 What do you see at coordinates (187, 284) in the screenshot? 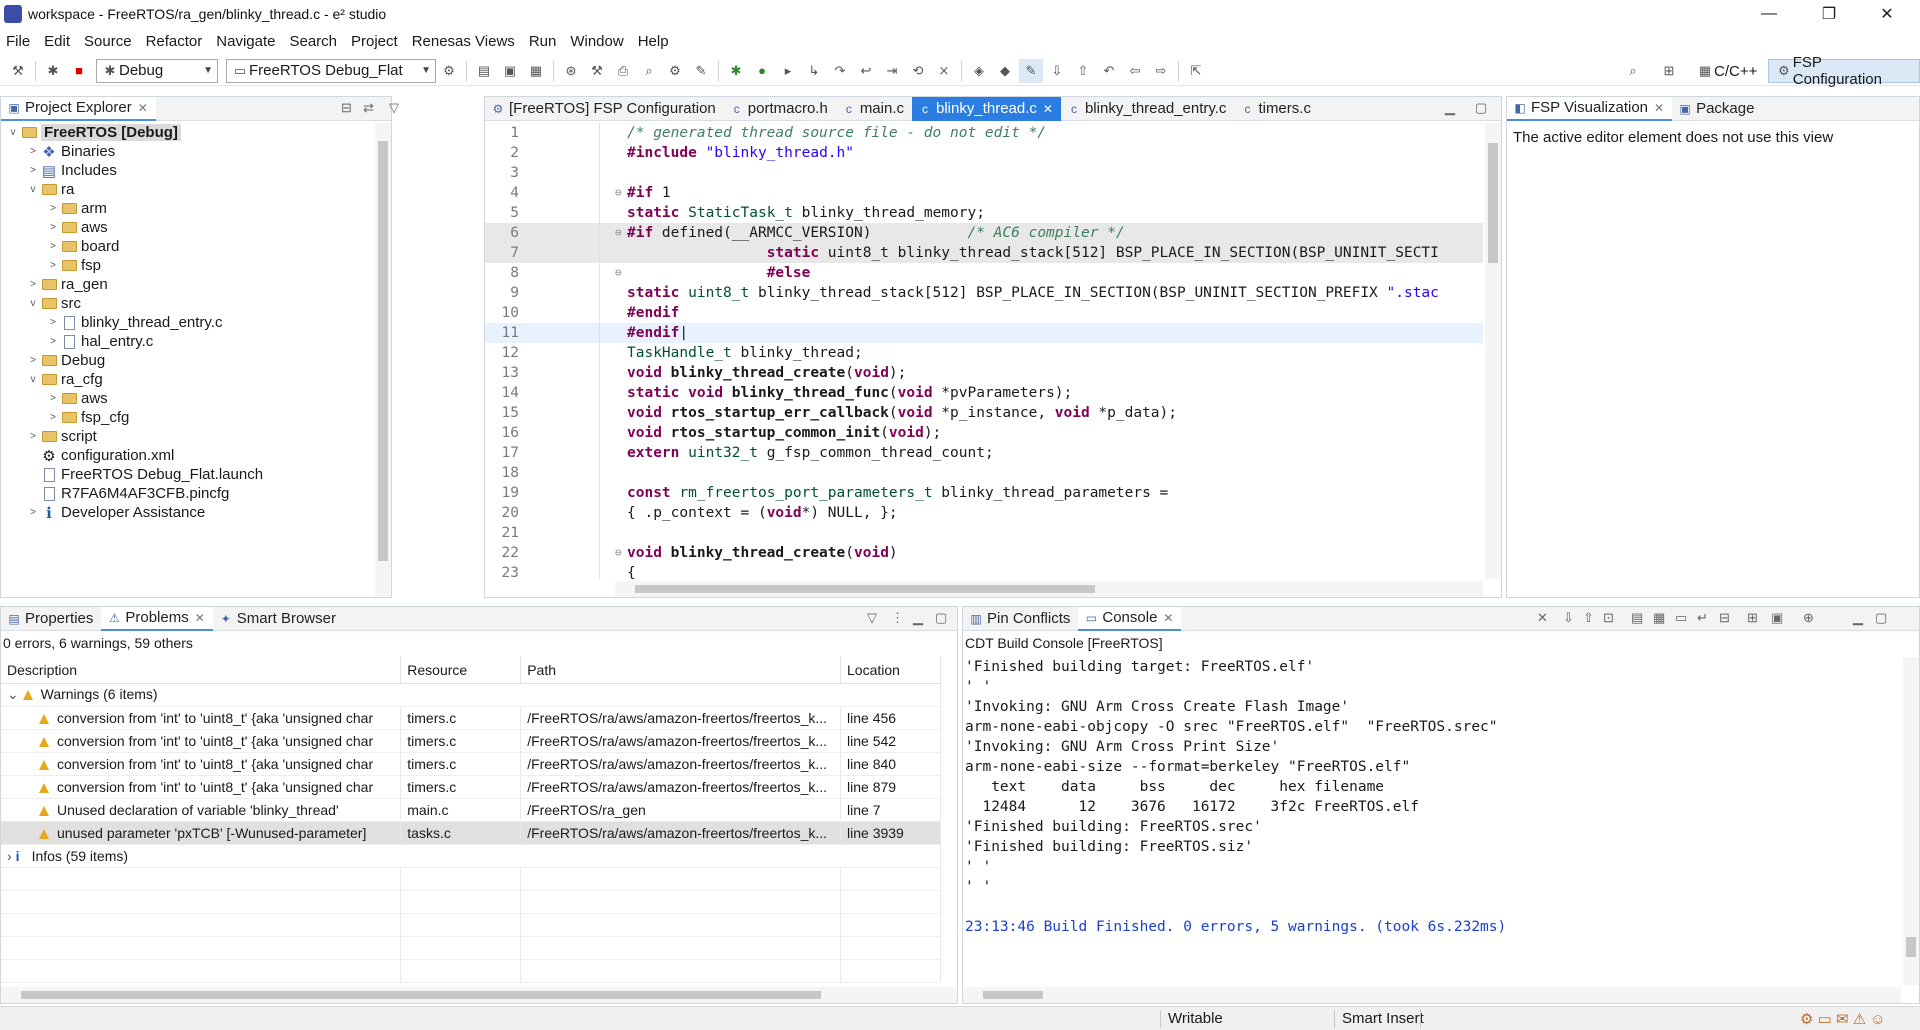
I see `tree-item: > ra_gen` at bounding box center [187, 284].